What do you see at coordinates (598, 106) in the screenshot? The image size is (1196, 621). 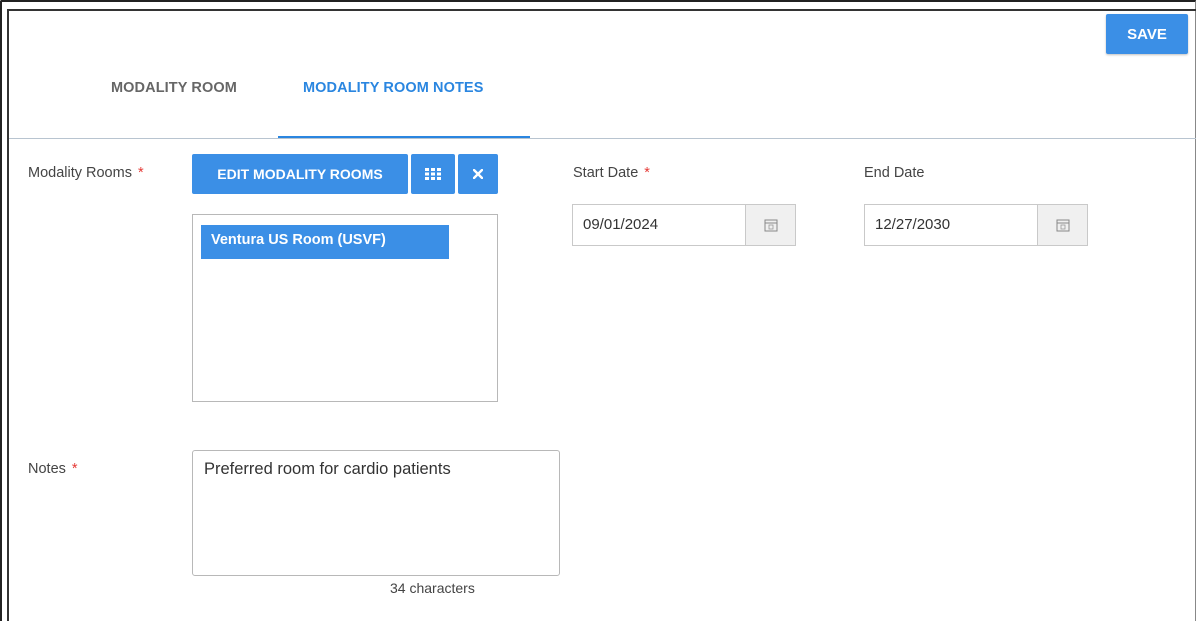 I see `tab-bar: MODALITY ROOM MODALITY ROOM NOTES` at bounding box center [598, 106].